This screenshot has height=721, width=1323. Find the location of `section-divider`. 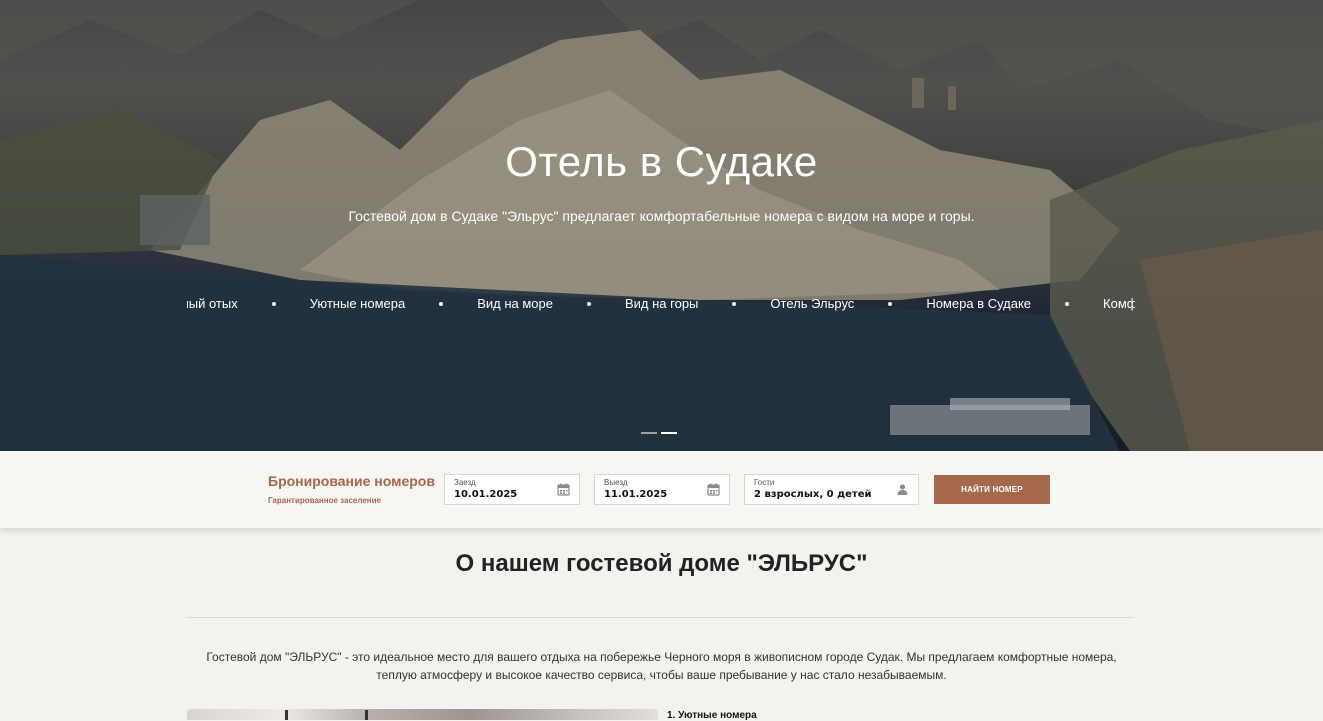

section-divider is located at coordinates (660, 617).